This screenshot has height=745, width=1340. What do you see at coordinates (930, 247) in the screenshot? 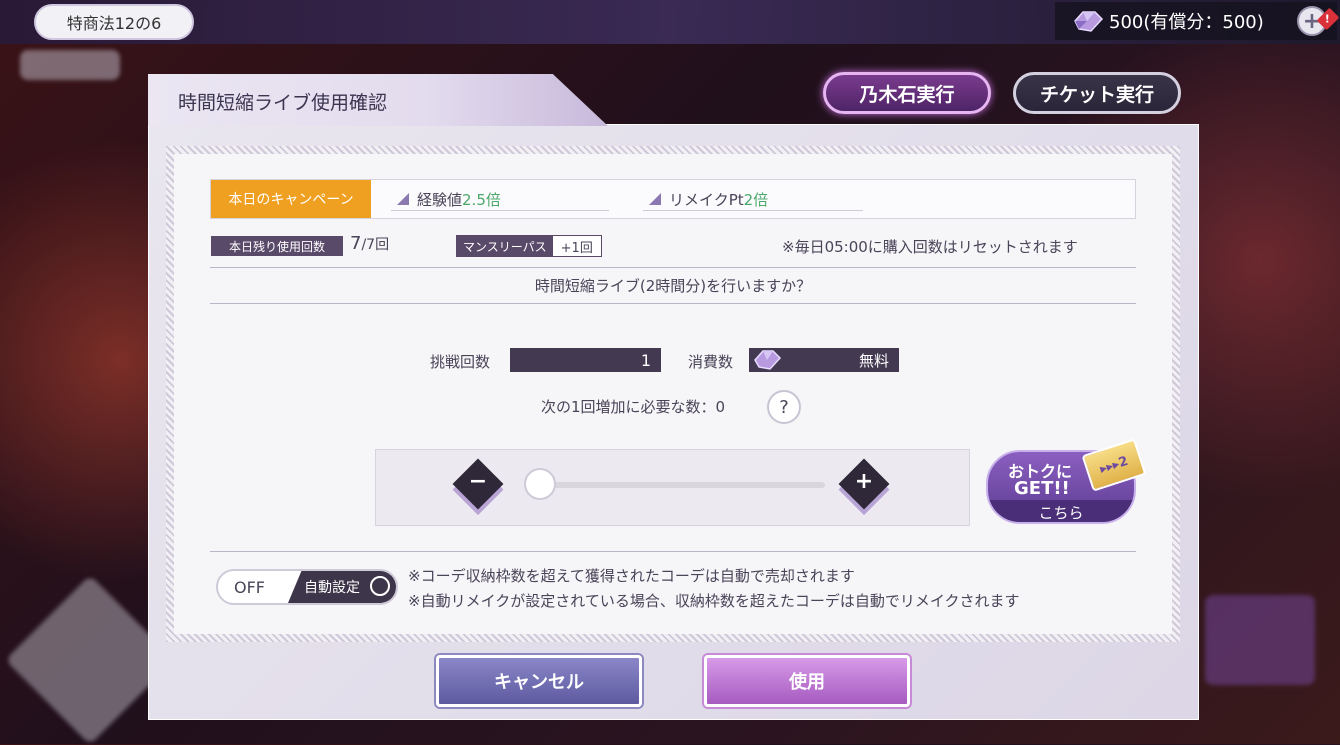
I see `reset-note: ※毎日05:00に購入回数はリセットされます` at bounding box center [930, 247].